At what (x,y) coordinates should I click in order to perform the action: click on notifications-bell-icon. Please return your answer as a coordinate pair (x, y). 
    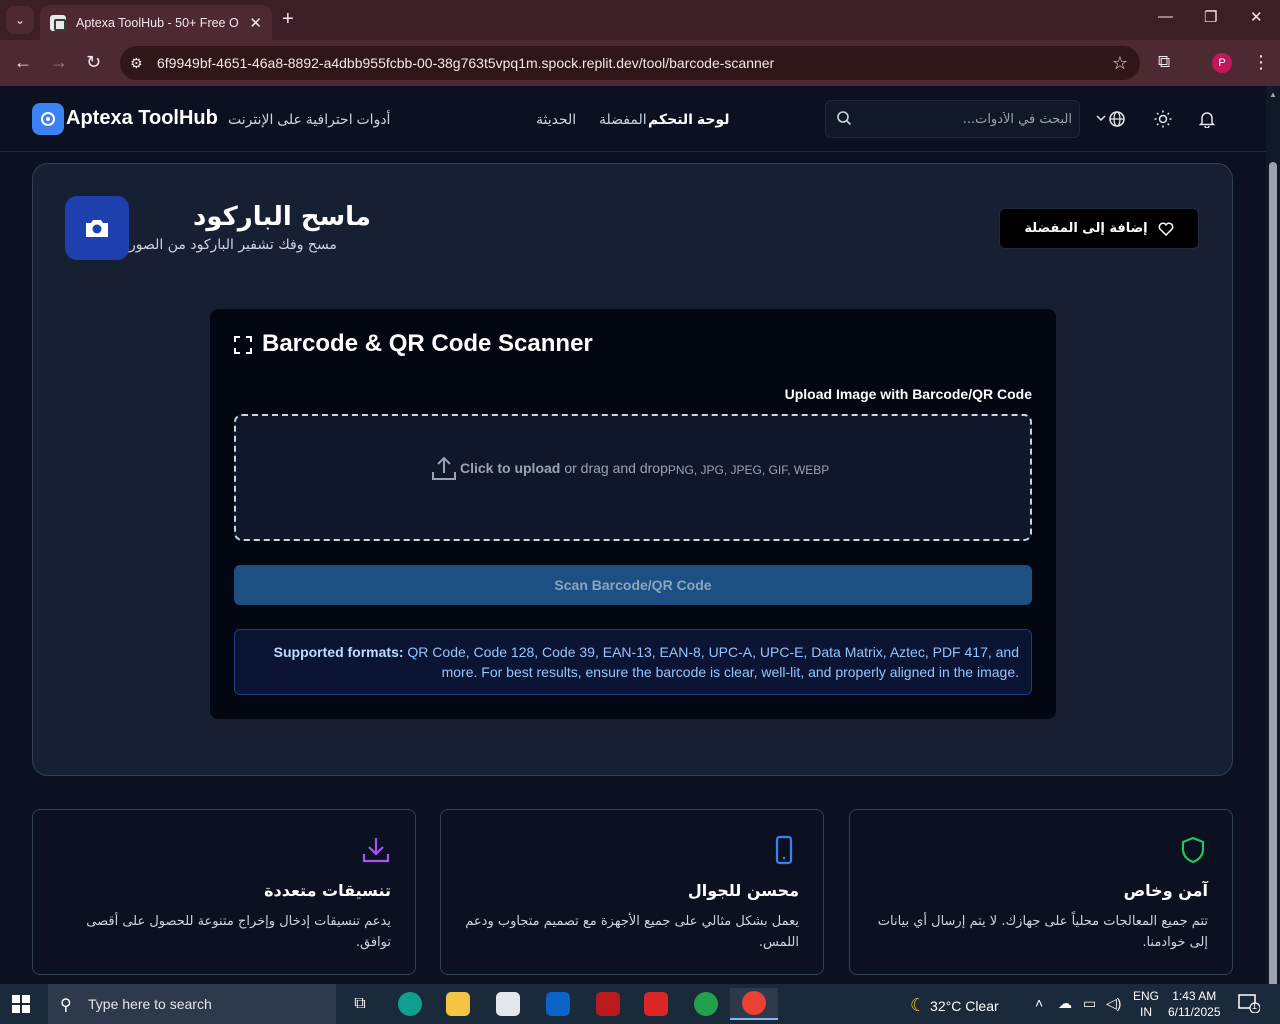
    Looking at the image, I should click on (1207, 119).